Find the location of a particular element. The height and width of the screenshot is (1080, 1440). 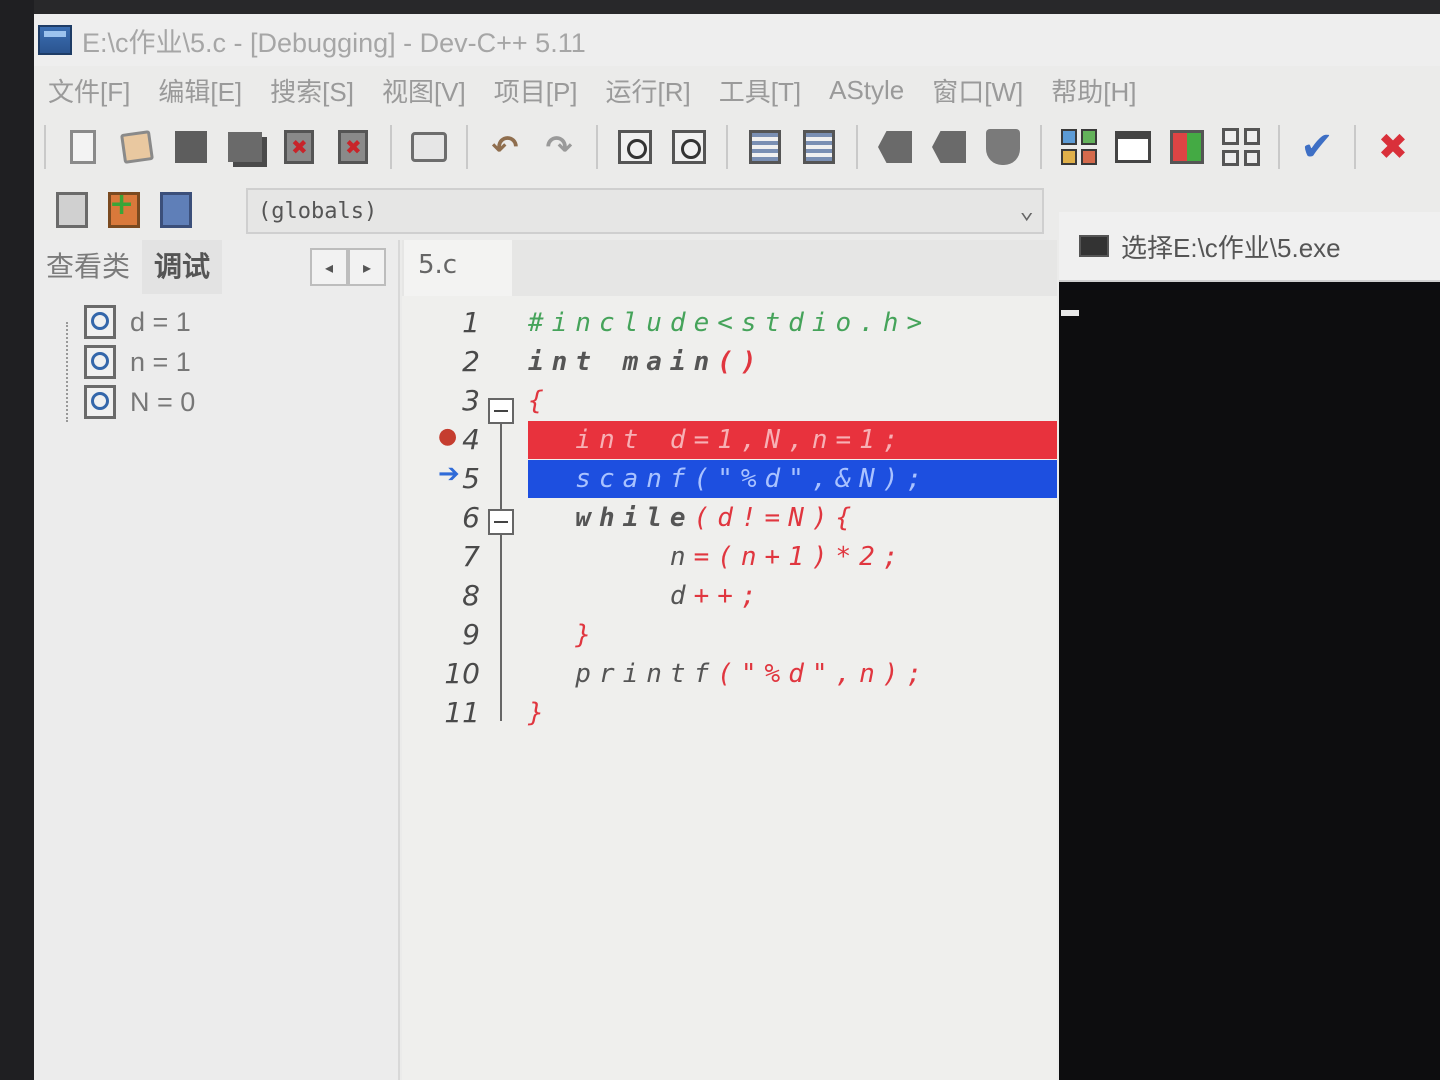

menu-astyle: AStyle is located at coordinates (866, 90).